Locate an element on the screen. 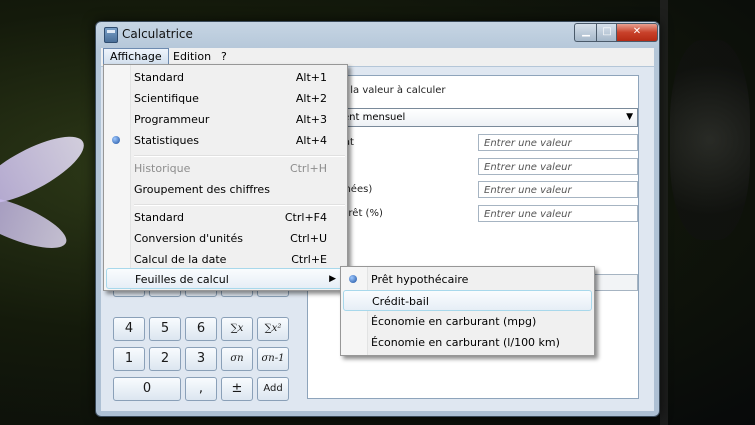  submenu-item-economie-l100km: Économie en carburant (l/100 km) is located at coordinates (467, 342).